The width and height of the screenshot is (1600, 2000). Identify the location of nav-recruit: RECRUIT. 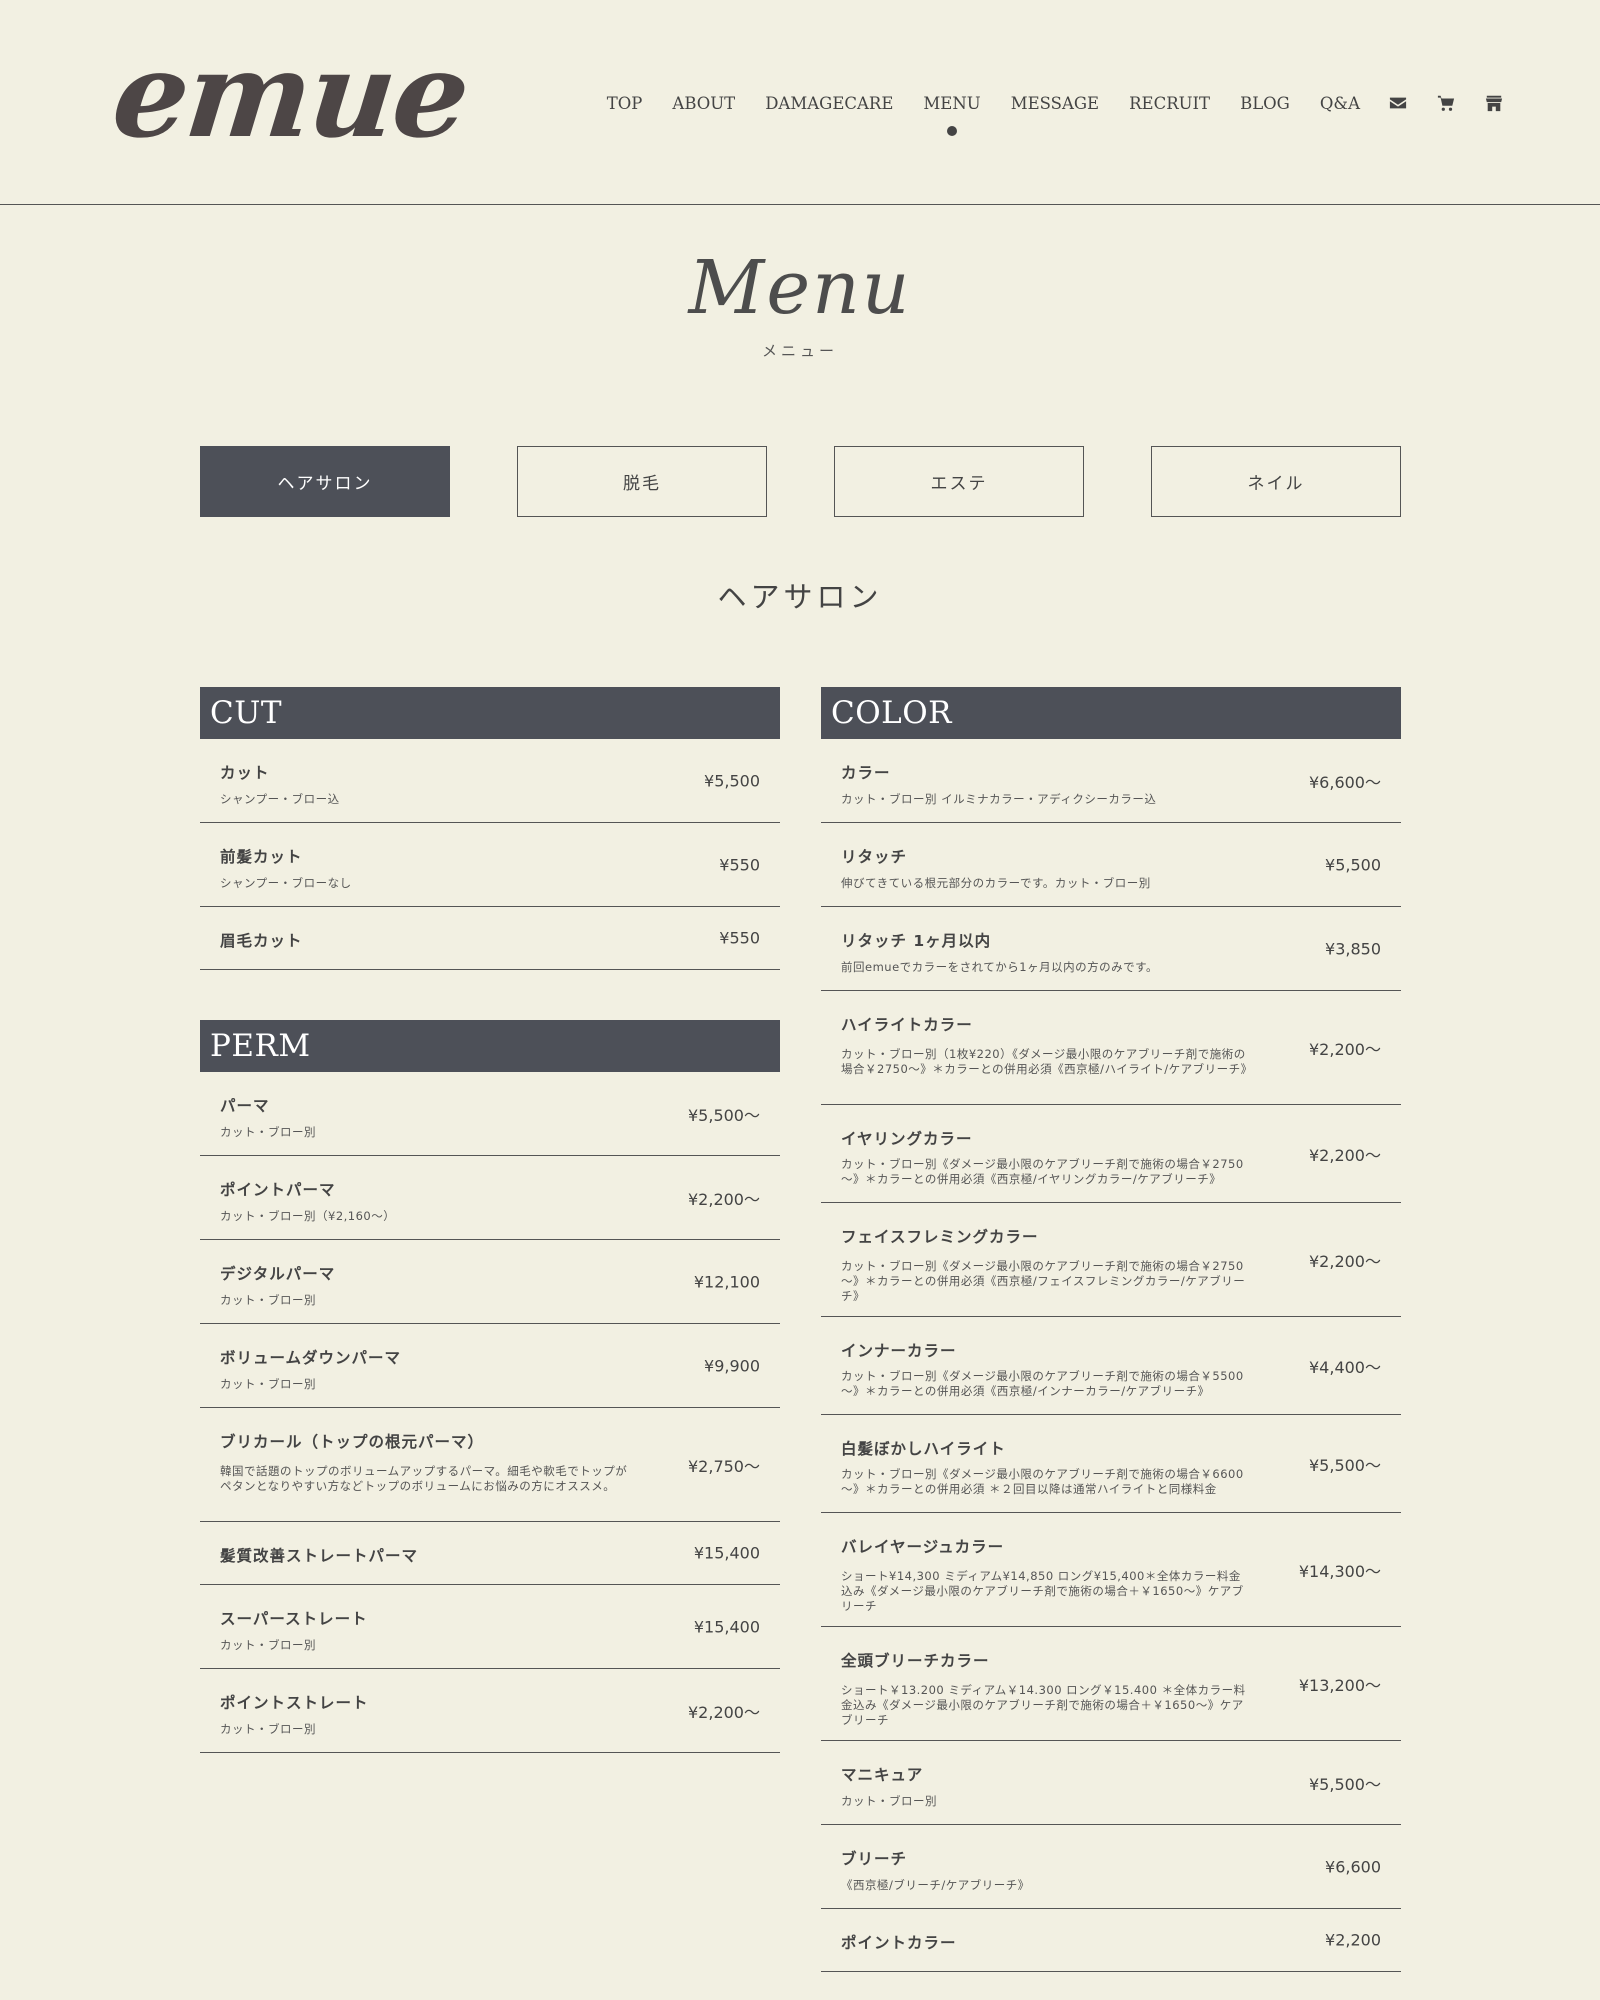
(1169, 103).